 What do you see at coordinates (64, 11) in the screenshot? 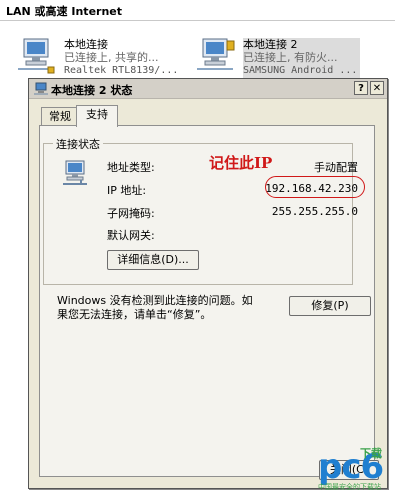
I see `section-header: LAN 或高速 Internet` at bounding box center [64, 11].